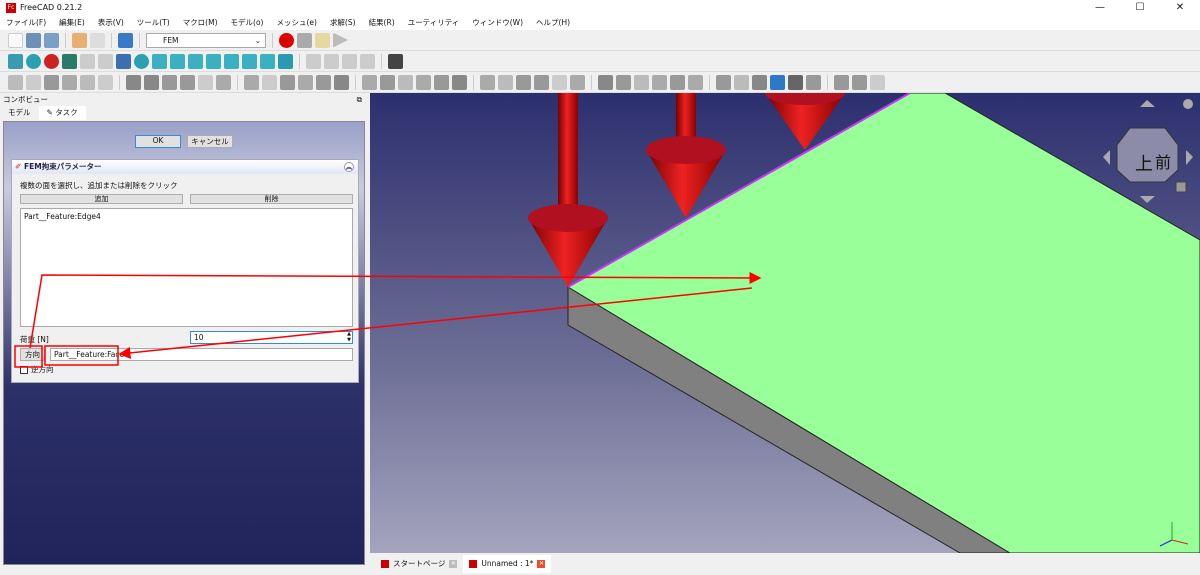 The width and height of the screenshot is (1200, 575). I want to click on workbench-selector: FEM ⌄, so click(206, 40).